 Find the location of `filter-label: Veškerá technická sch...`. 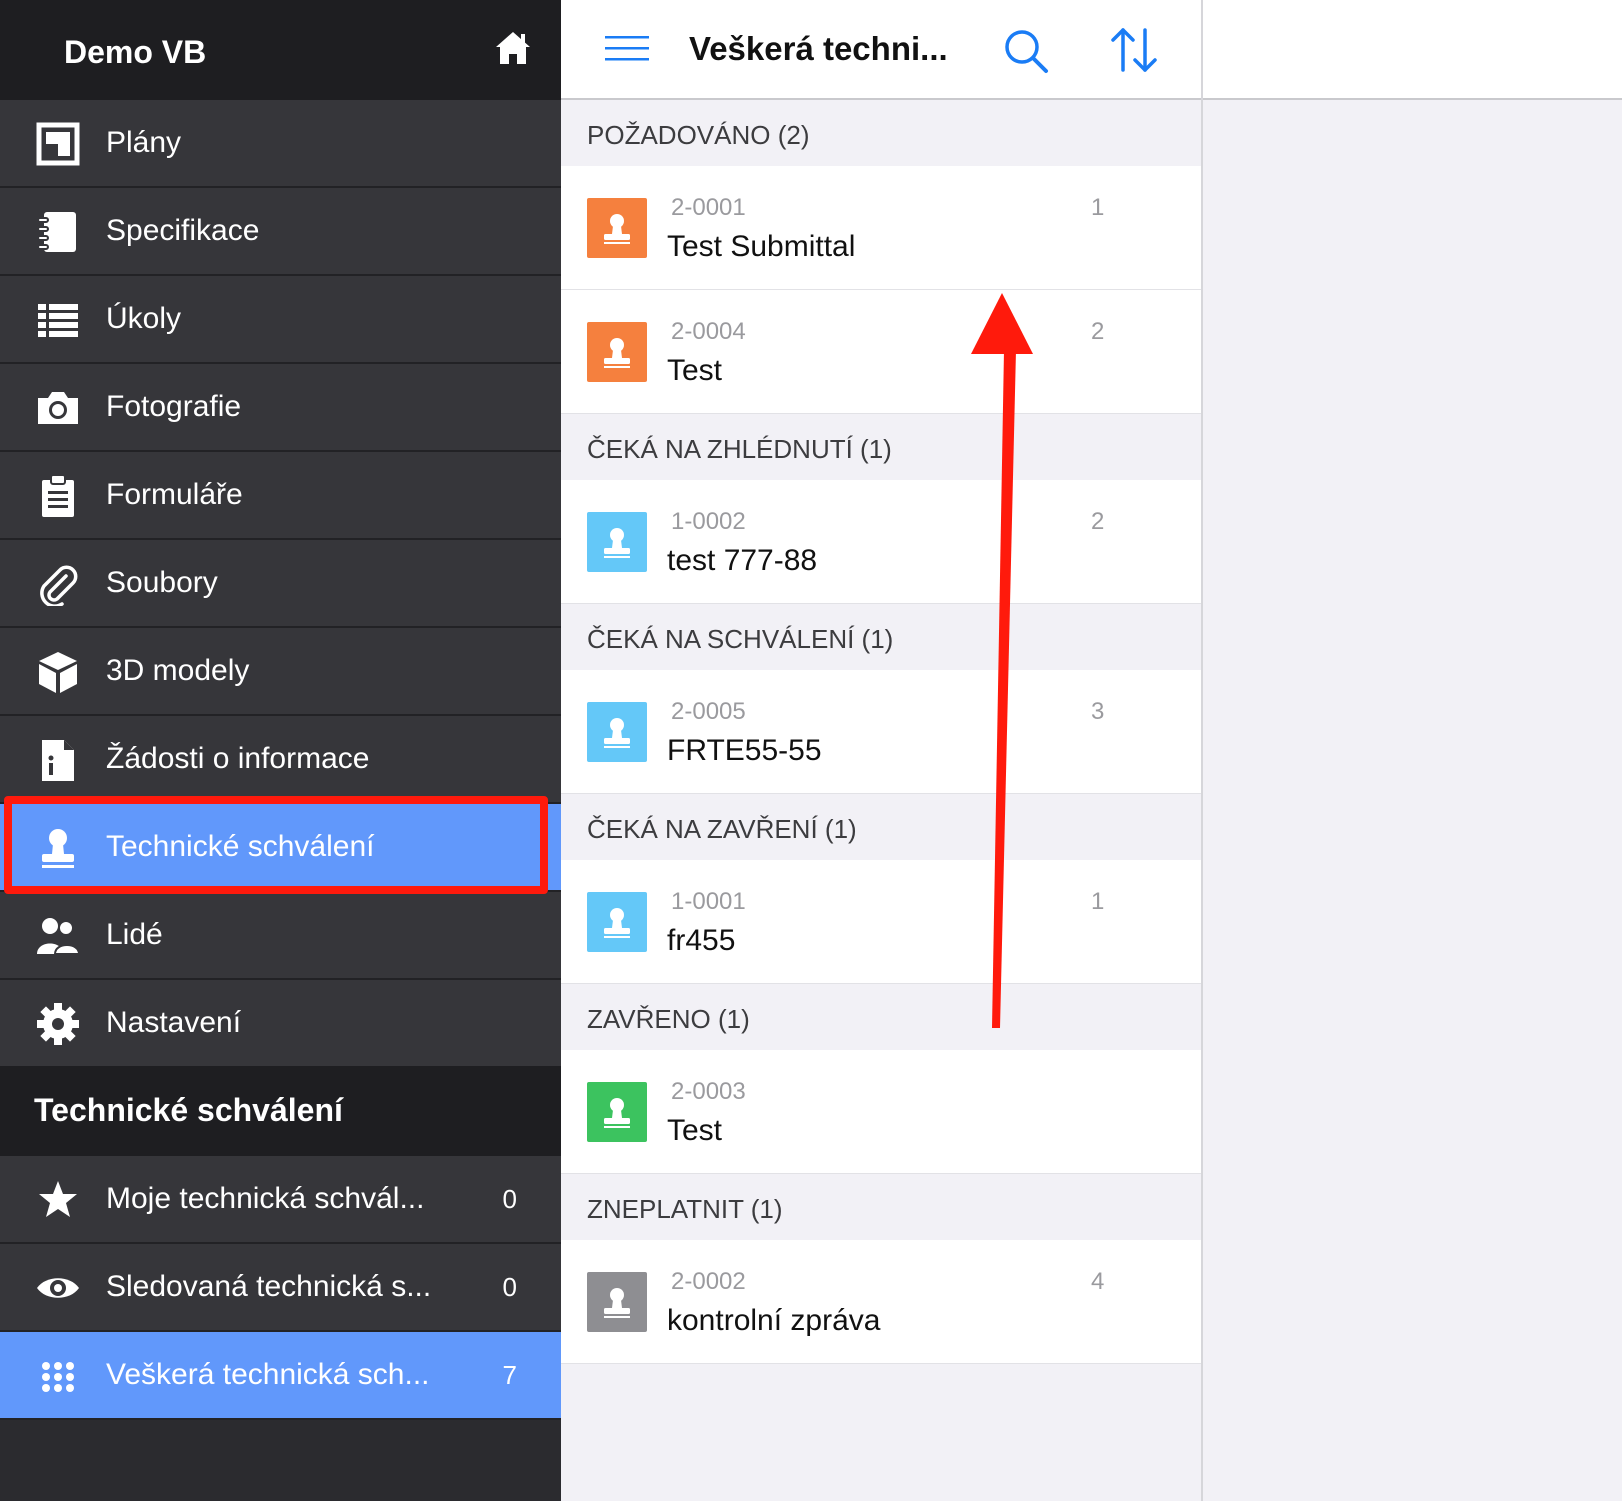

filter-label: Veškerá technická sch... is located at coordinates (268, 1374).